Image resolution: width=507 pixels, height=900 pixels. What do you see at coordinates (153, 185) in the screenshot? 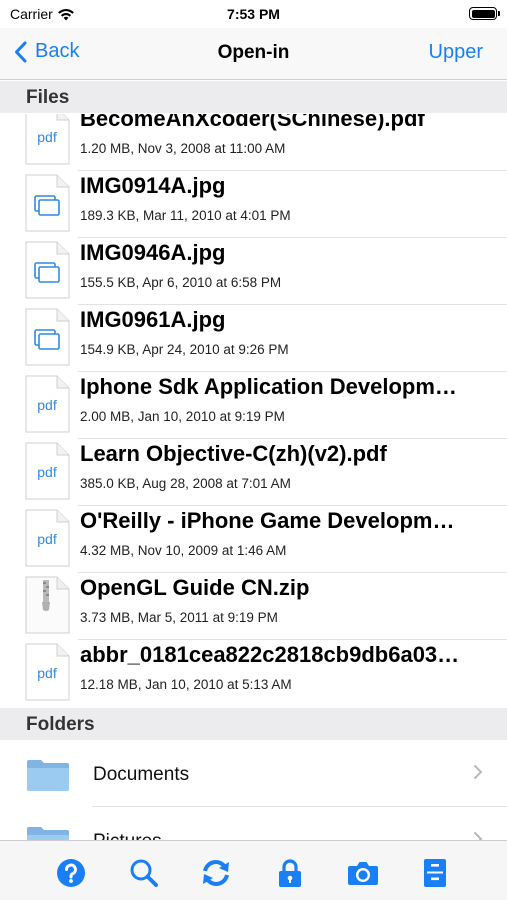
I see `file-name: IMG0914A.jpg` at bounding box center [153, 185].